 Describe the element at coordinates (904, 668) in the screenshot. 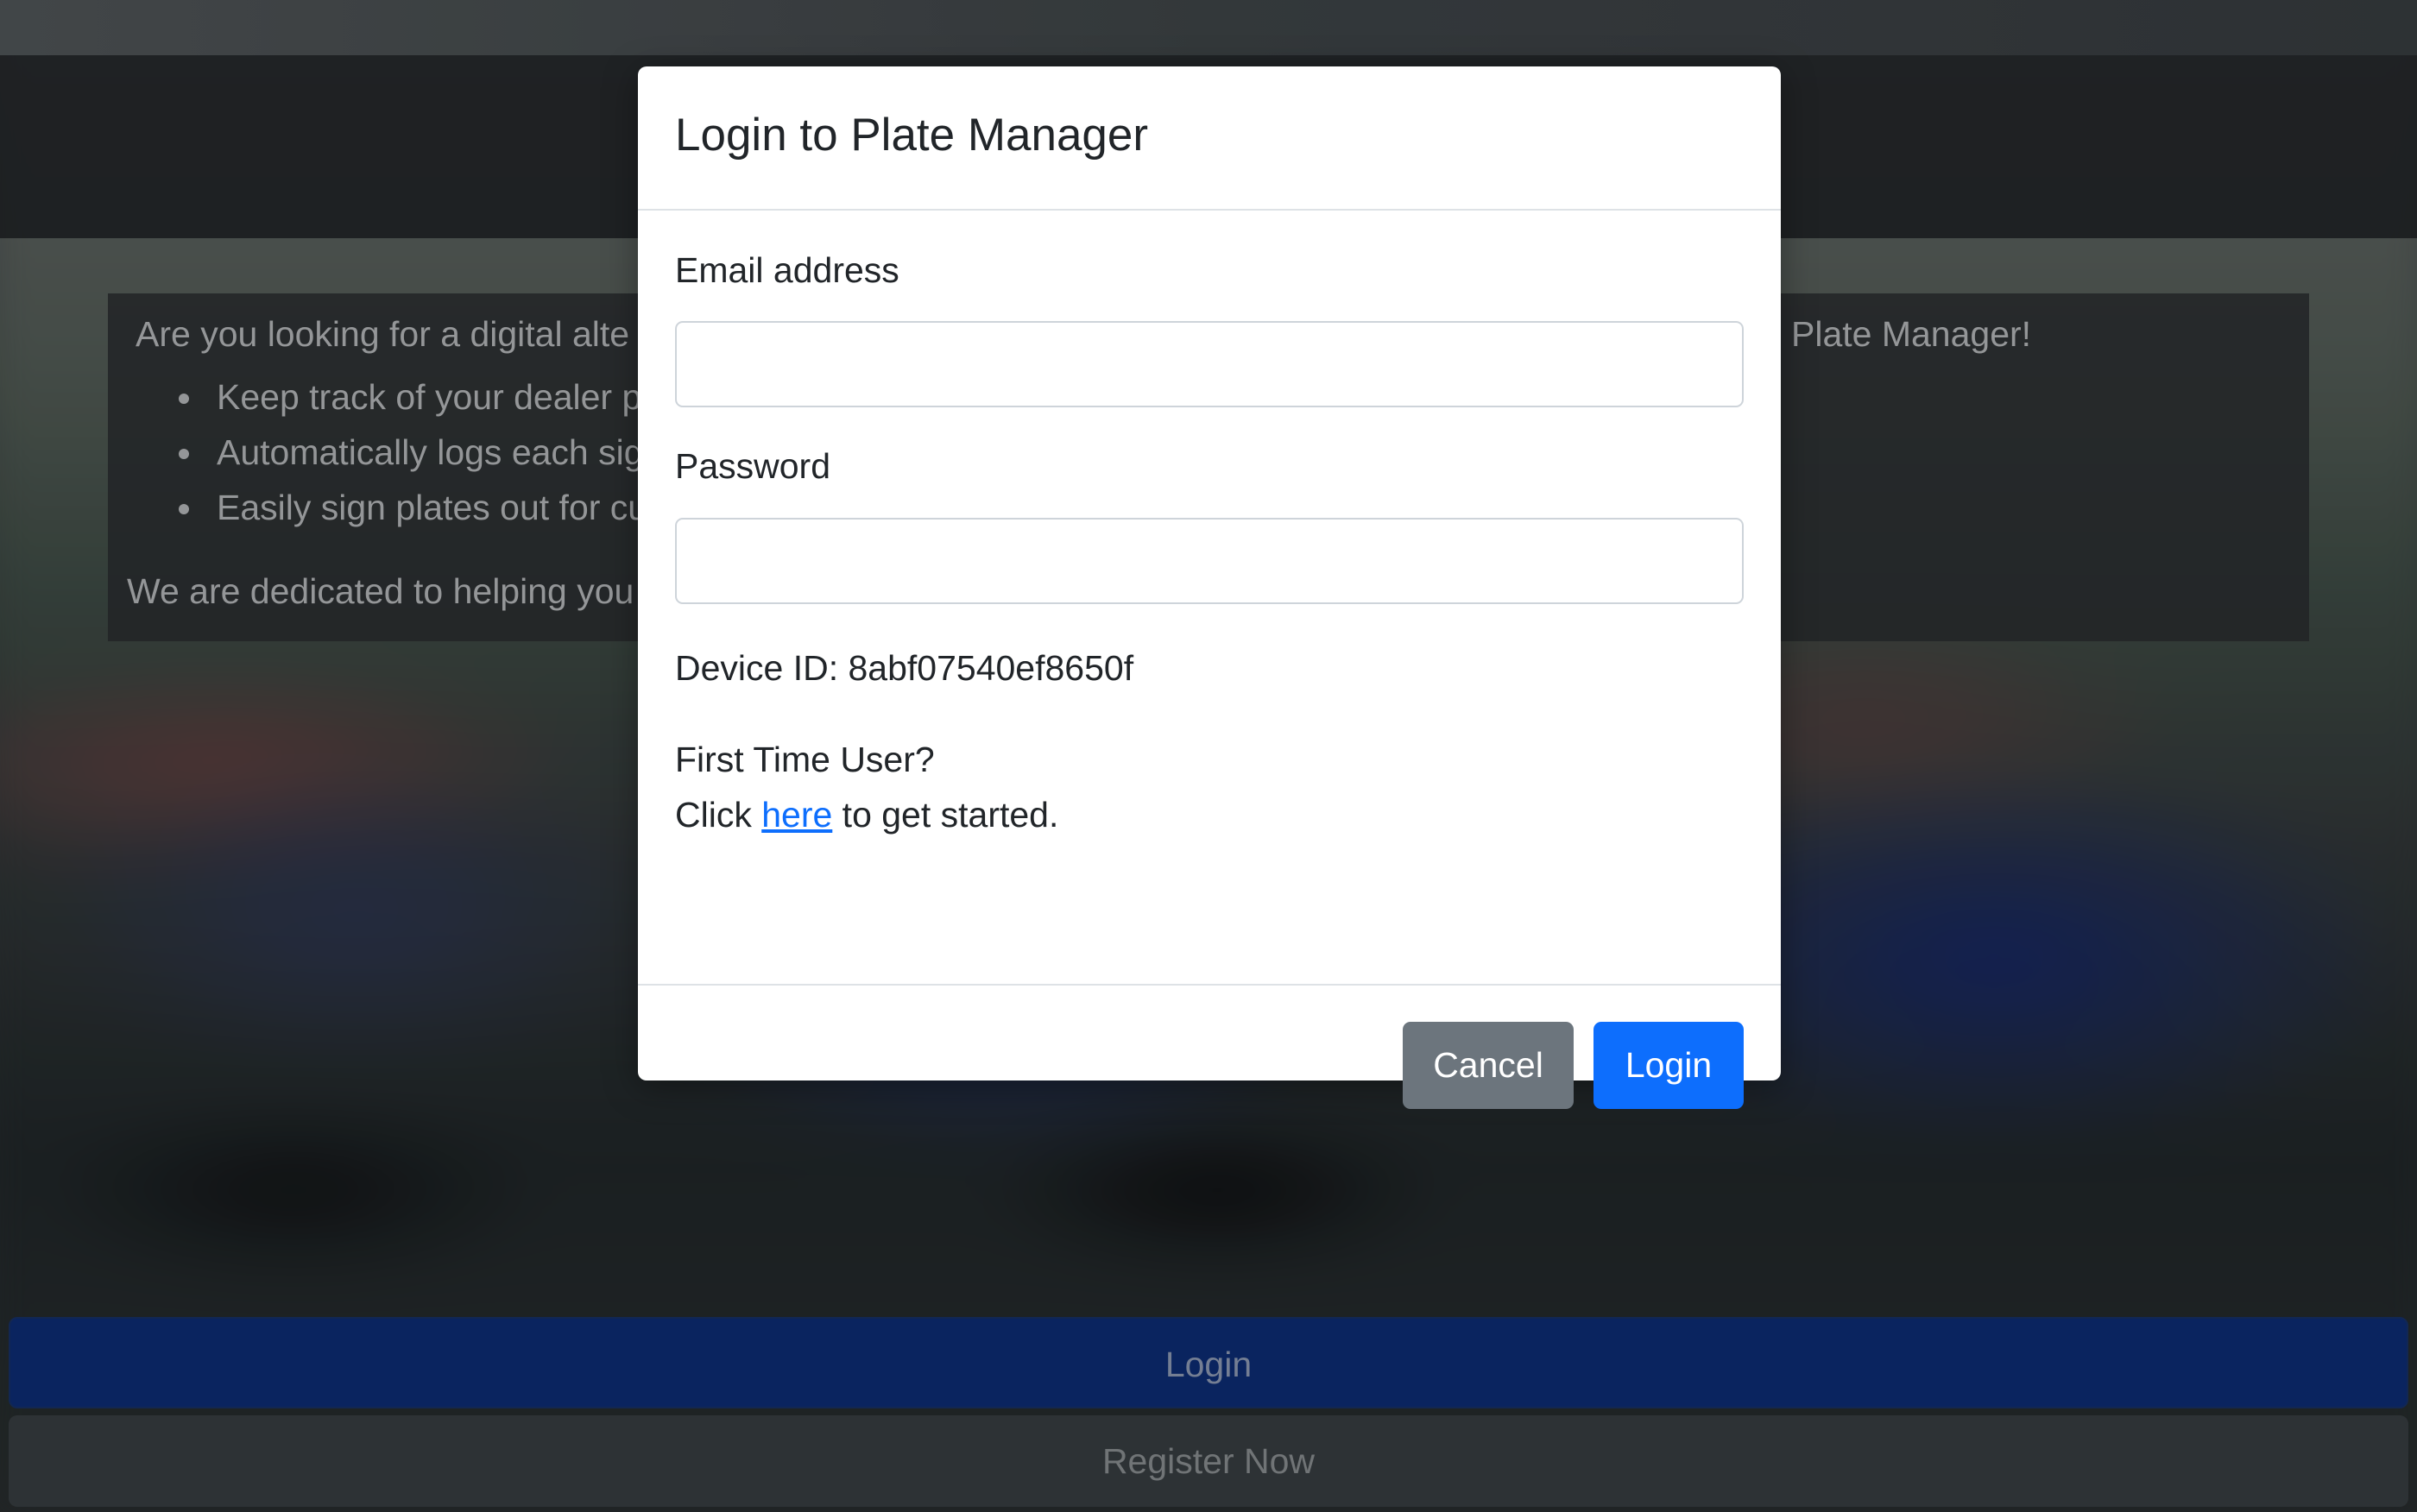

I see `device-id-text: Device ID: 8abf07540ef8650f` at that location.